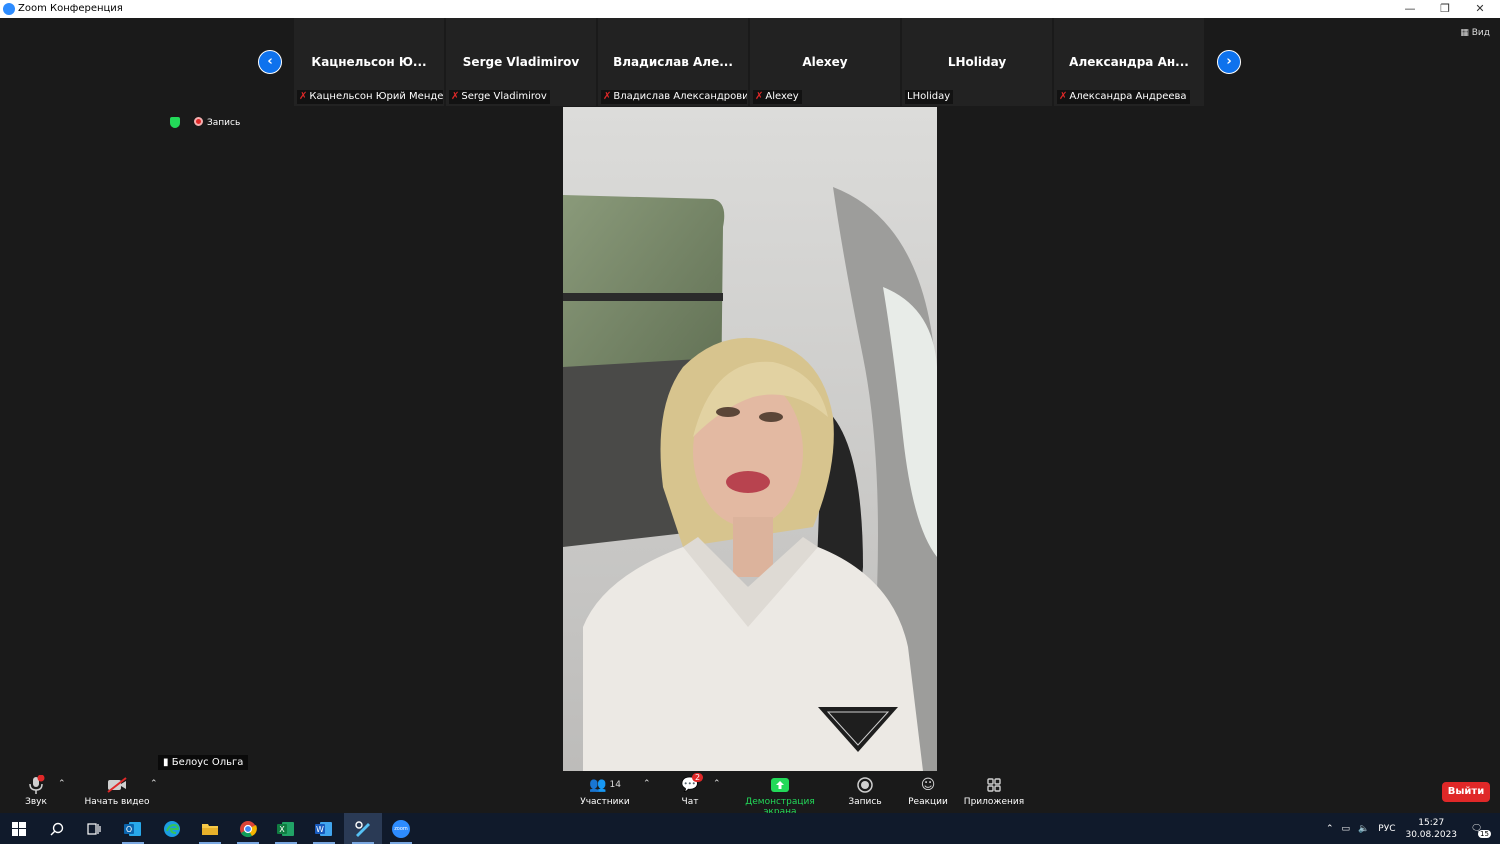 The image size is (1500, 844). What do you see at coordinates (1363, 829) in the screenshot?
I see `volume-icon: 🔈` at bounding box center [1363, 829].